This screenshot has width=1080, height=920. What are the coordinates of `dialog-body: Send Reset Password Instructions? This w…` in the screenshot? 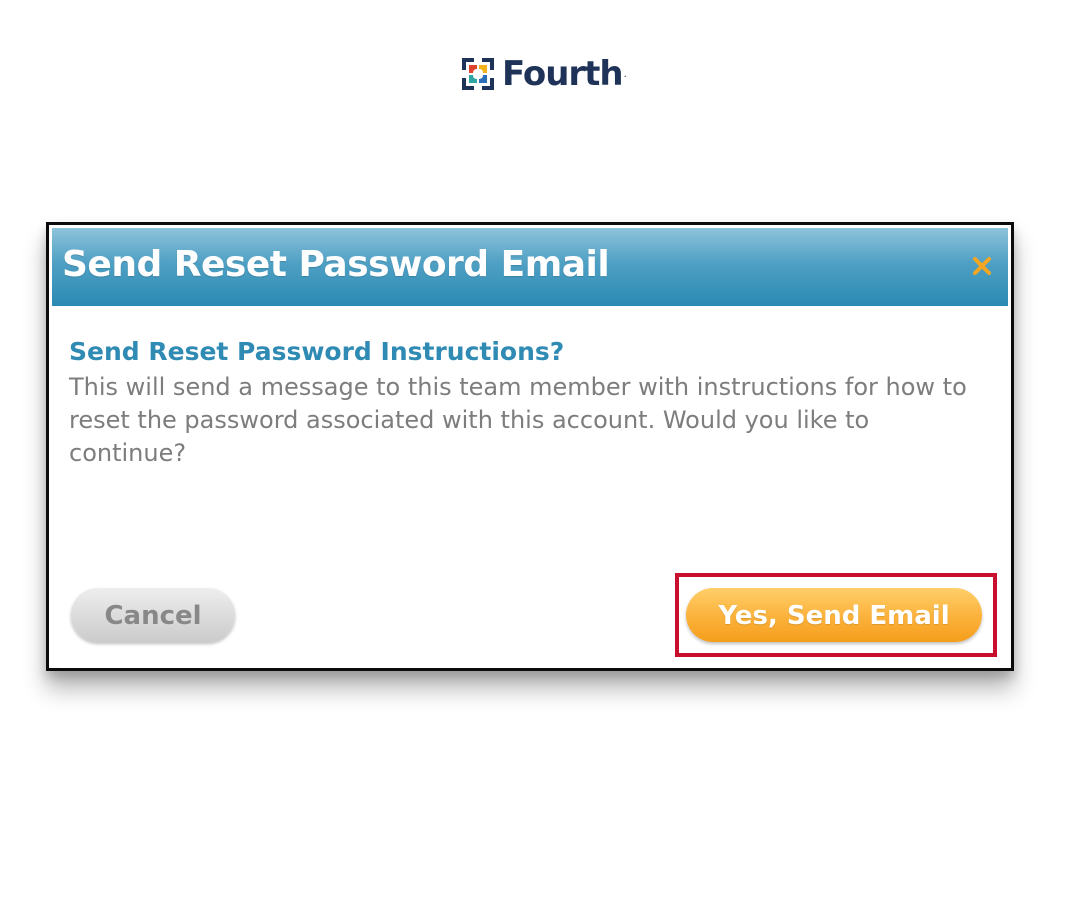 It's located at (529, 403).